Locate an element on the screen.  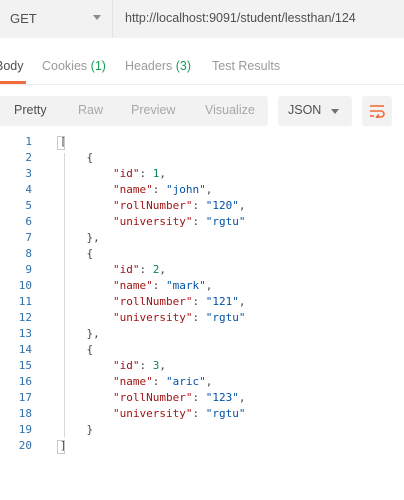
code-line: 12 "university": "rgtu" is located at coordinates (202, 319).